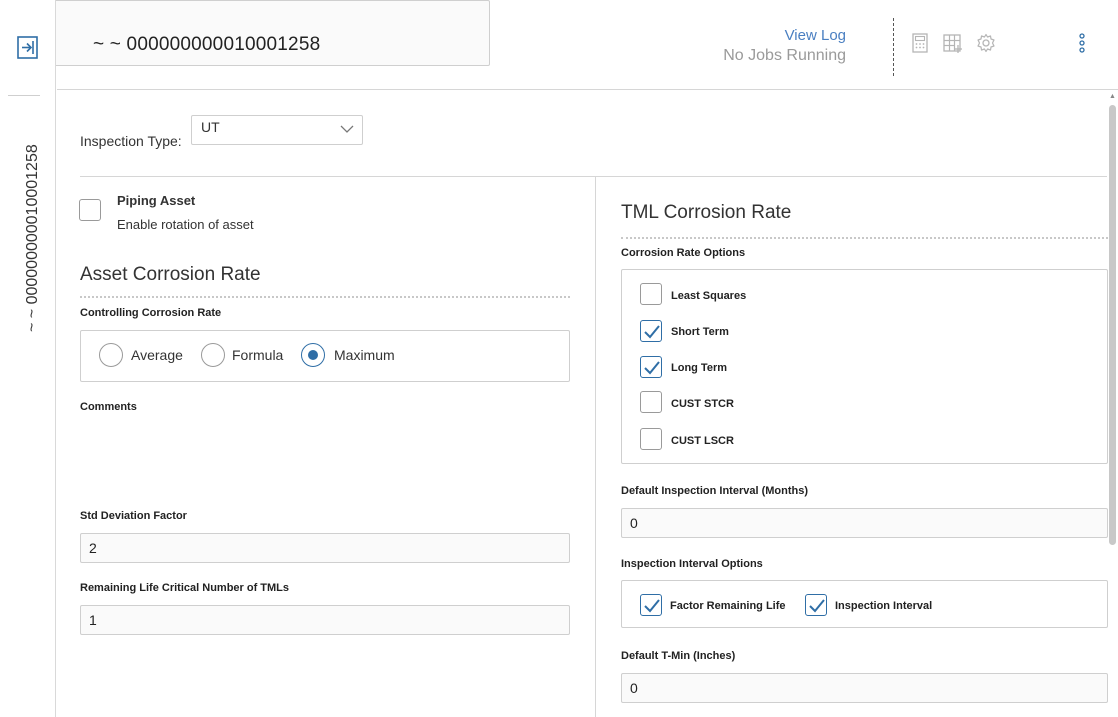 The width and height of the screenshot is (1118, 717). Describe the element at coordinates (185, 224) in the screenshot. I see `piping-asset-description: Enable rotation of asset` at that location.